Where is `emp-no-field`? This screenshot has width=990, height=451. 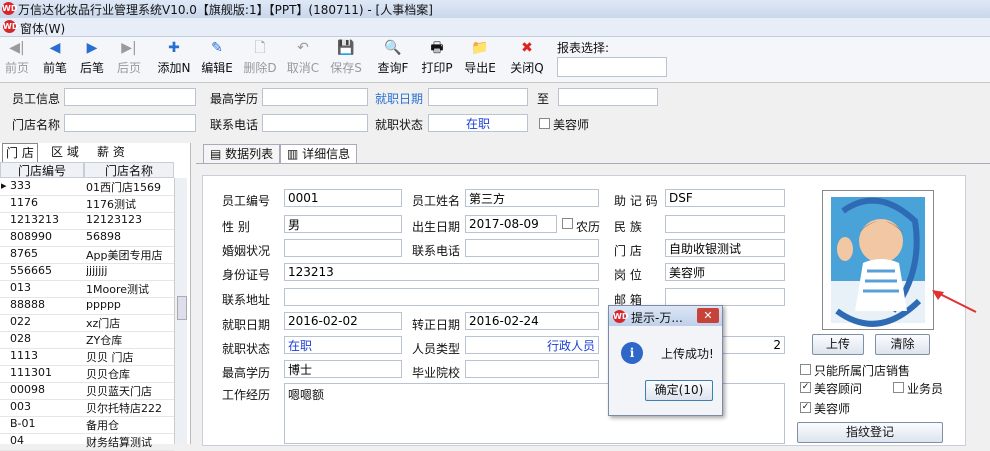 emp-no-field is located at coordinates (343, 198).